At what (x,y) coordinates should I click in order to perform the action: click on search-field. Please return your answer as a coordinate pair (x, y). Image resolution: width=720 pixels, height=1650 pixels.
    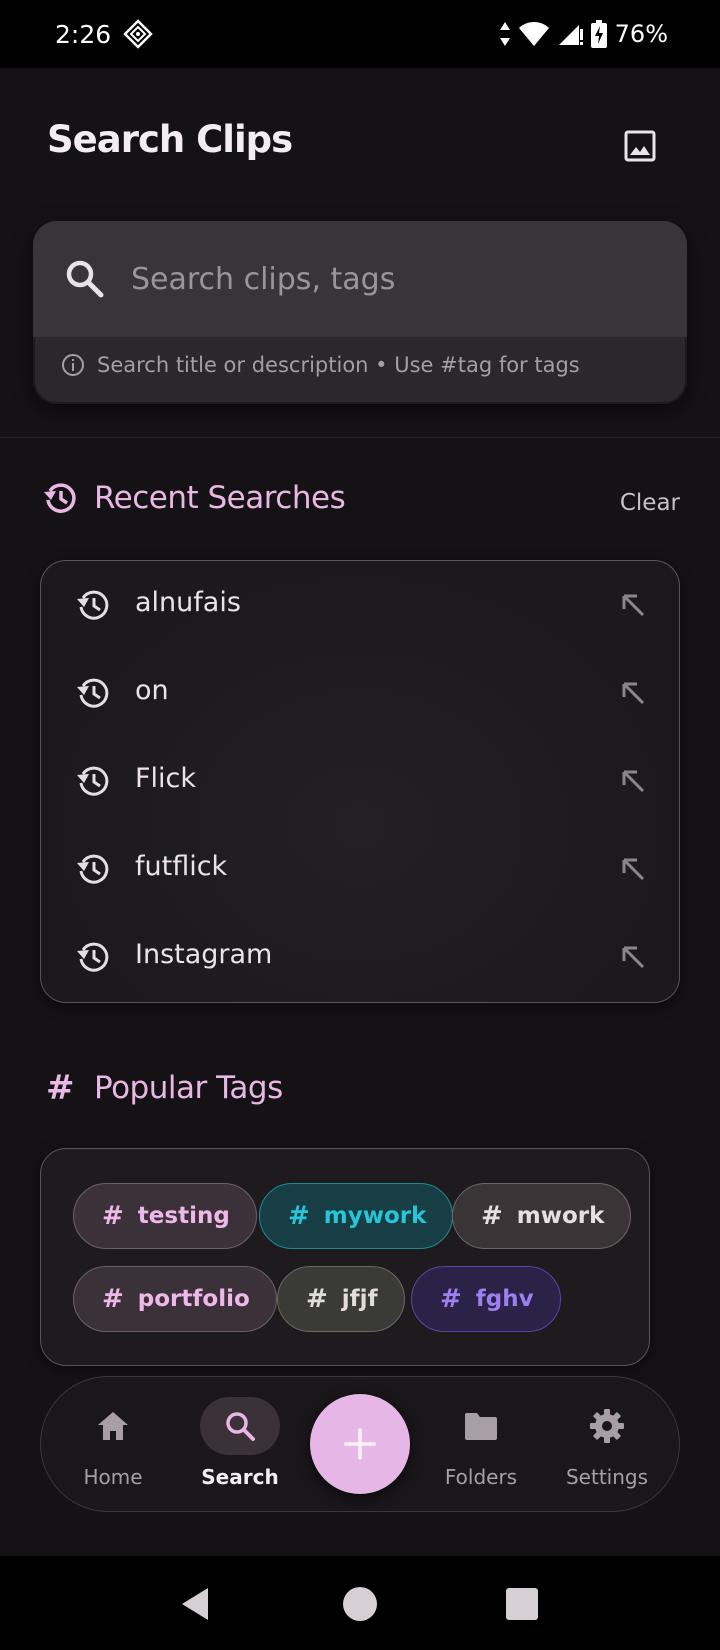
    Looking at the image, I should click on (360, 279).